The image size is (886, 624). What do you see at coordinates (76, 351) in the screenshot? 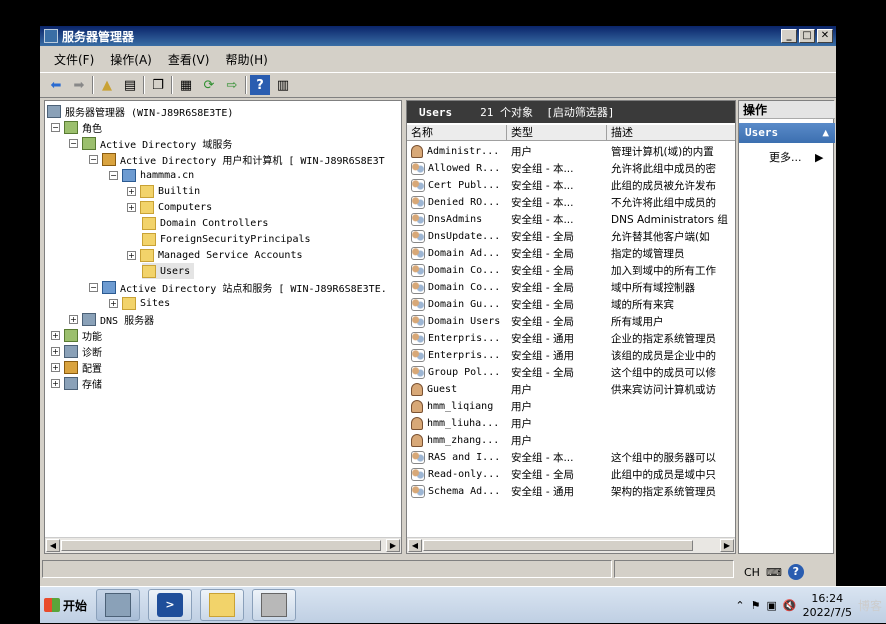
I see `tree-item-diagnostics: + 诊断` at bounding box center [76, 351].